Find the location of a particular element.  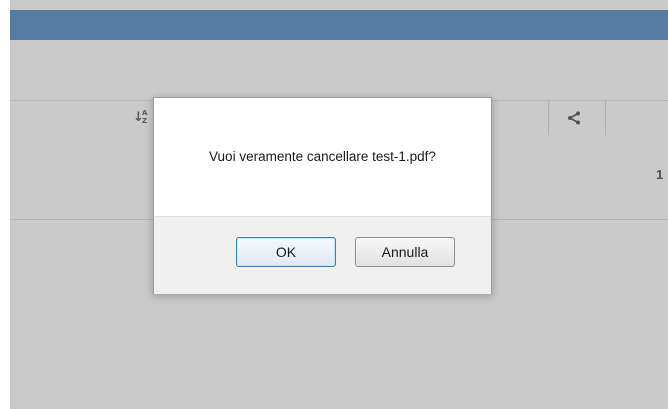

cancel-button: Annulla is located at coordinates (405, 252).